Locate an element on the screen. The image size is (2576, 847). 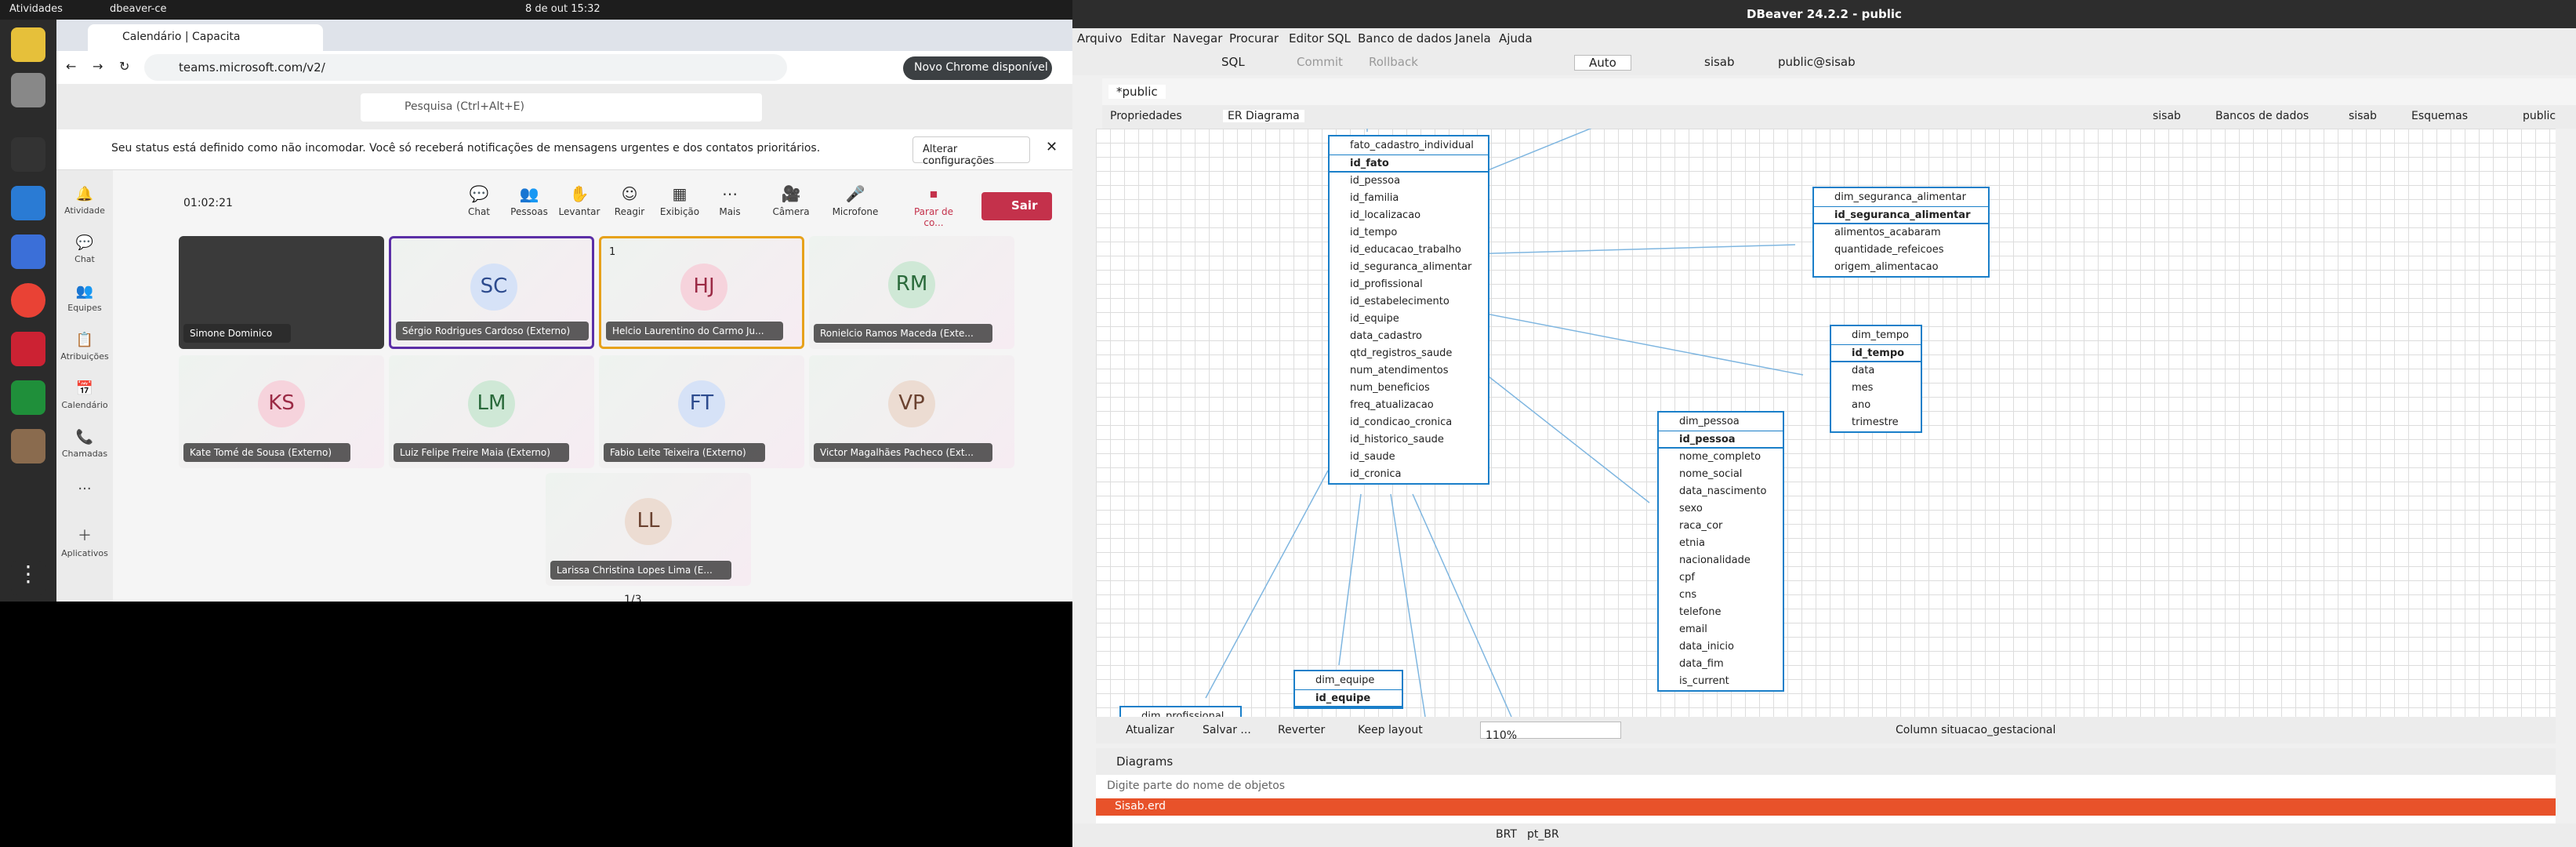
participant-tile: KS Kate Tomé de Sousa (Externo) is located at coordinates (281, 411).